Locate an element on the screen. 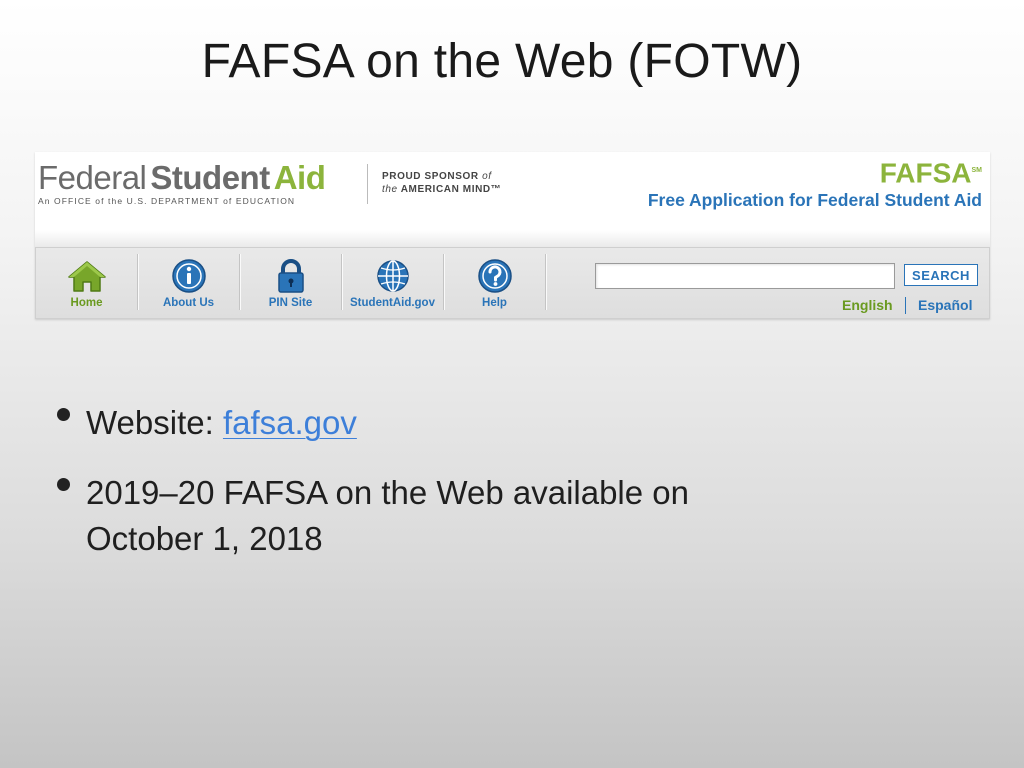 The image size is (1024, 768). language-english-link: English is located at coordinates (867, 305).